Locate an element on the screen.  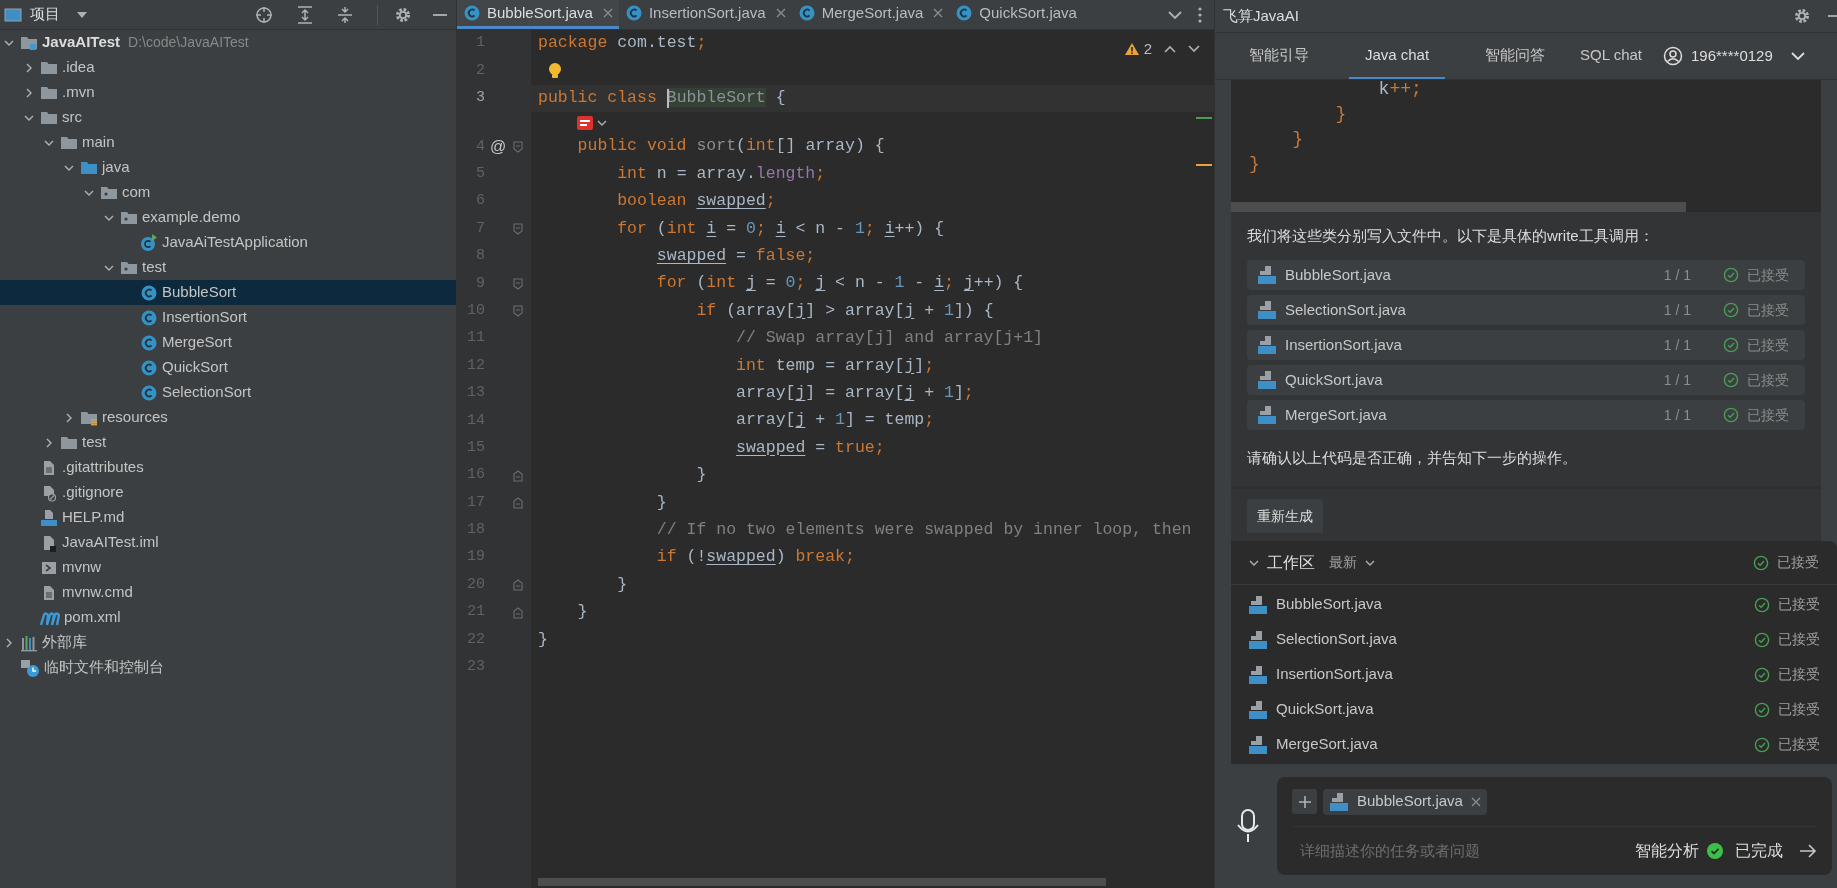
tree-item: .idea is located at coordinates (228, 67).